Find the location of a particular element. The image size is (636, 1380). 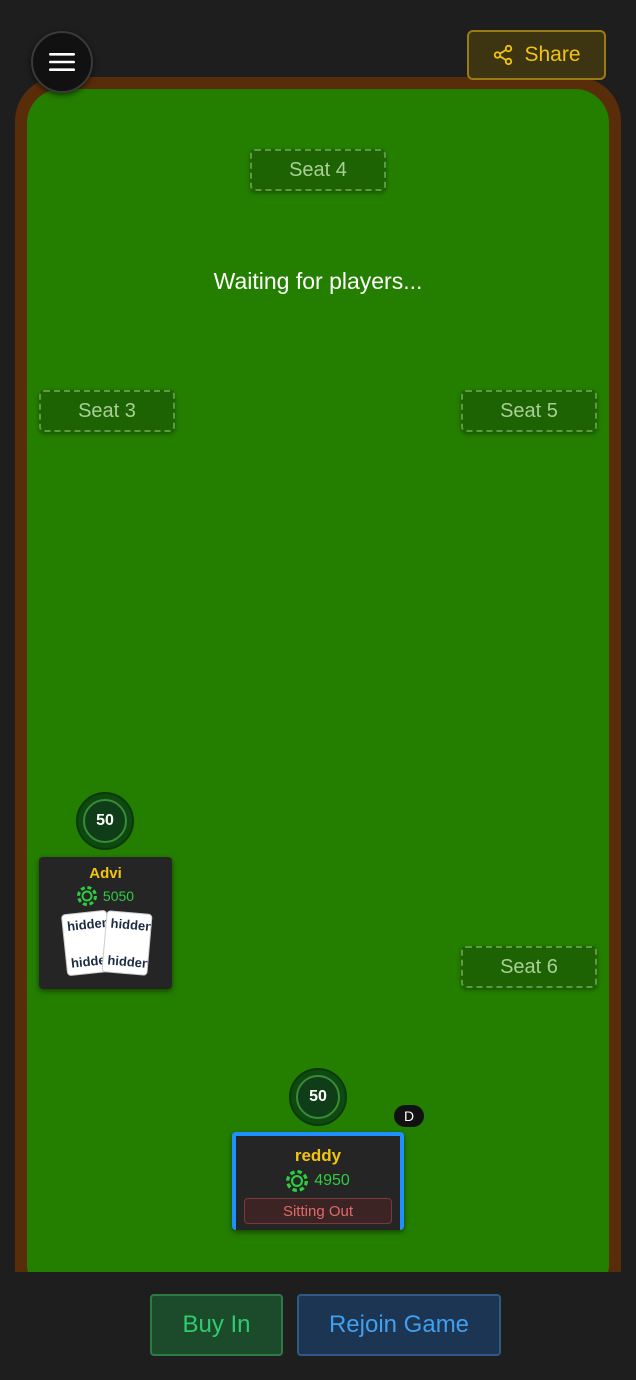

bet-amount-advi: 50 is located at coordinates (105, 821).